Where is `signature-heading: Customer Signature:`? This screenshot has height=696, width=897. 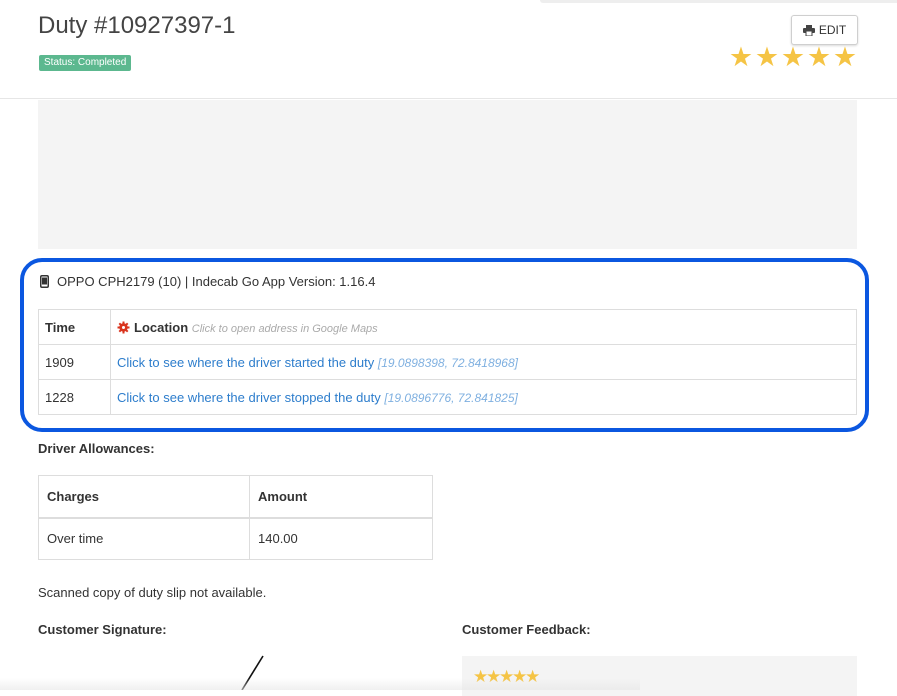
signature-heading: Customer Signature: is located at coordinates (102, 629).